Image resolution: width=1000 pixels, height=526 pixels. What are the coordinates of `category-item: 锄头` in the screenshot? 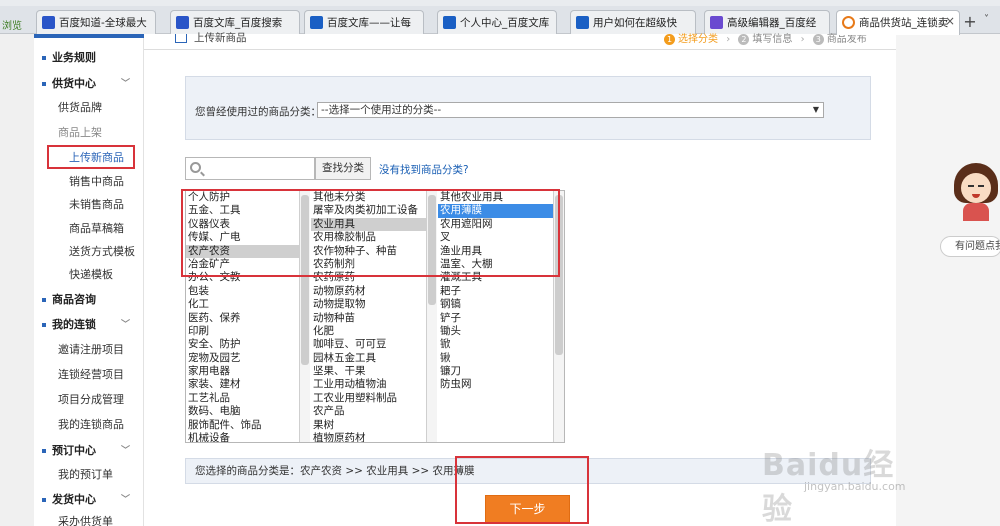 It's located at (495, 331).